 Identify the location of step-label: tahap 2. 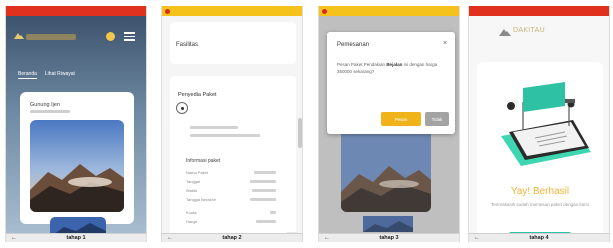
(232, 238).